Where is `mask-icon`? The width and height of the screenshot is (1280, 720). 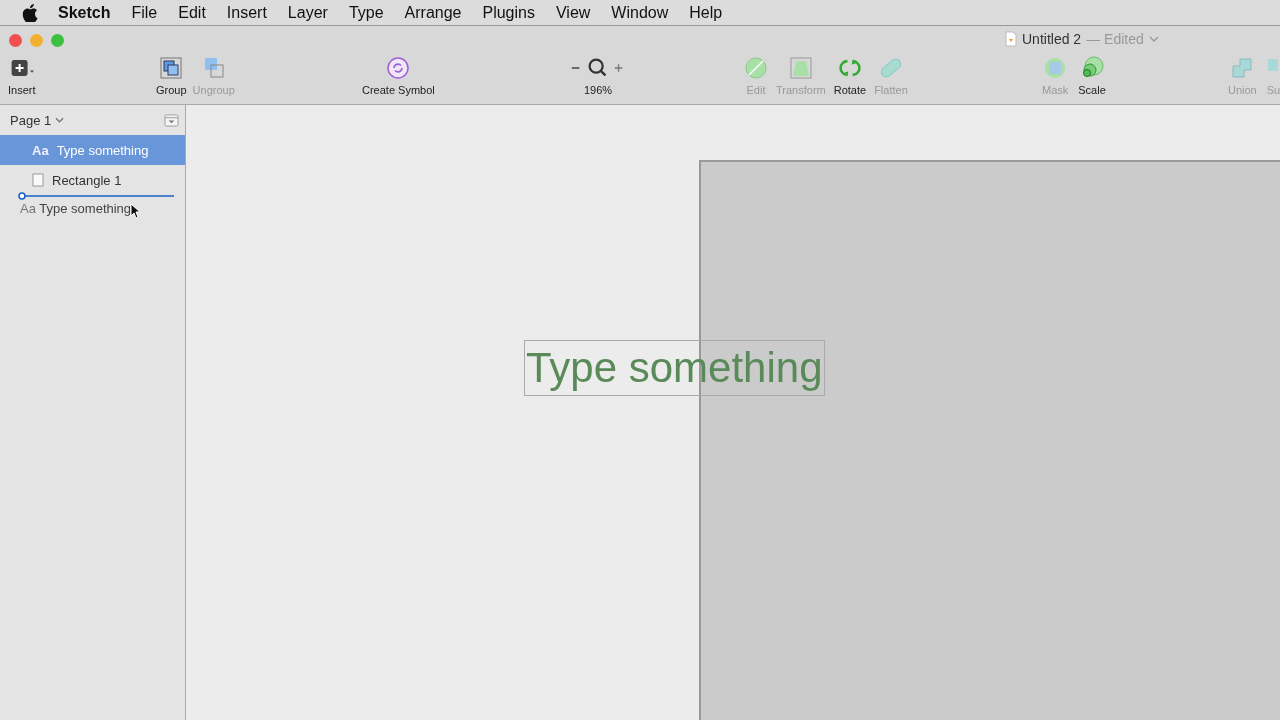
mask-icon is located at coordinates (1055, 68).